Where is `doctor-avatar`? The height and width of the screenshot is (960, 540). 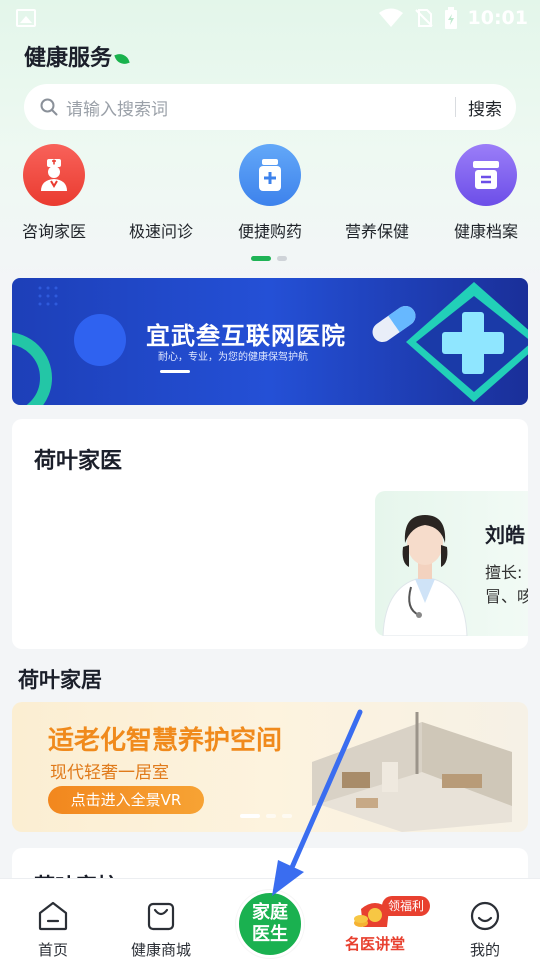 doctor-avatar is located at coordinates (425, 575).